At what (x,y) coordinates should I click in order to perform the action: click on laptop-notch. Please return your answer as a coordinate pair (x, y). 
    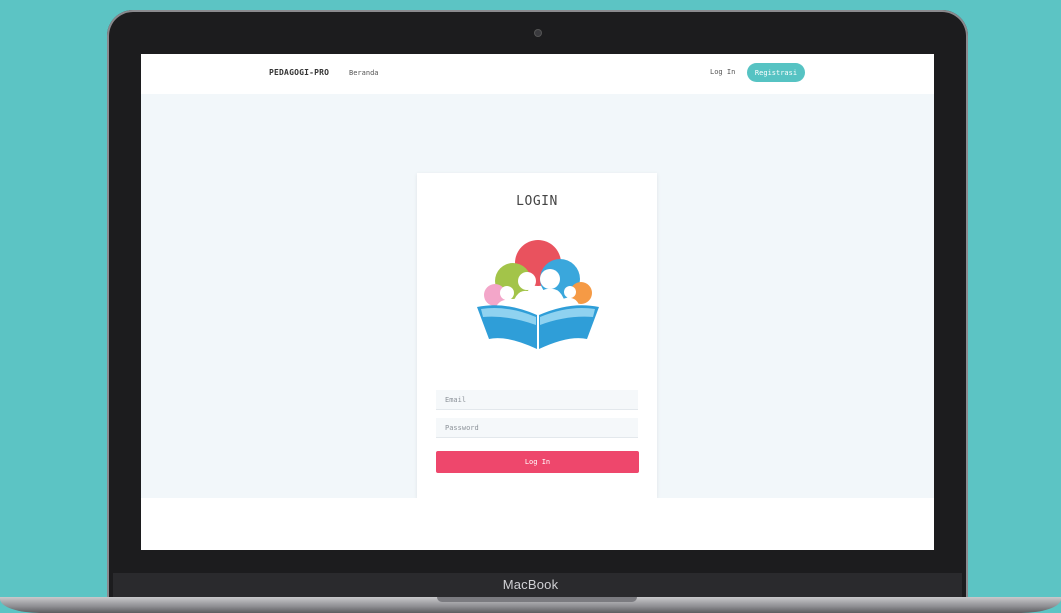
    Looking at the image, I should click on (537, 599).